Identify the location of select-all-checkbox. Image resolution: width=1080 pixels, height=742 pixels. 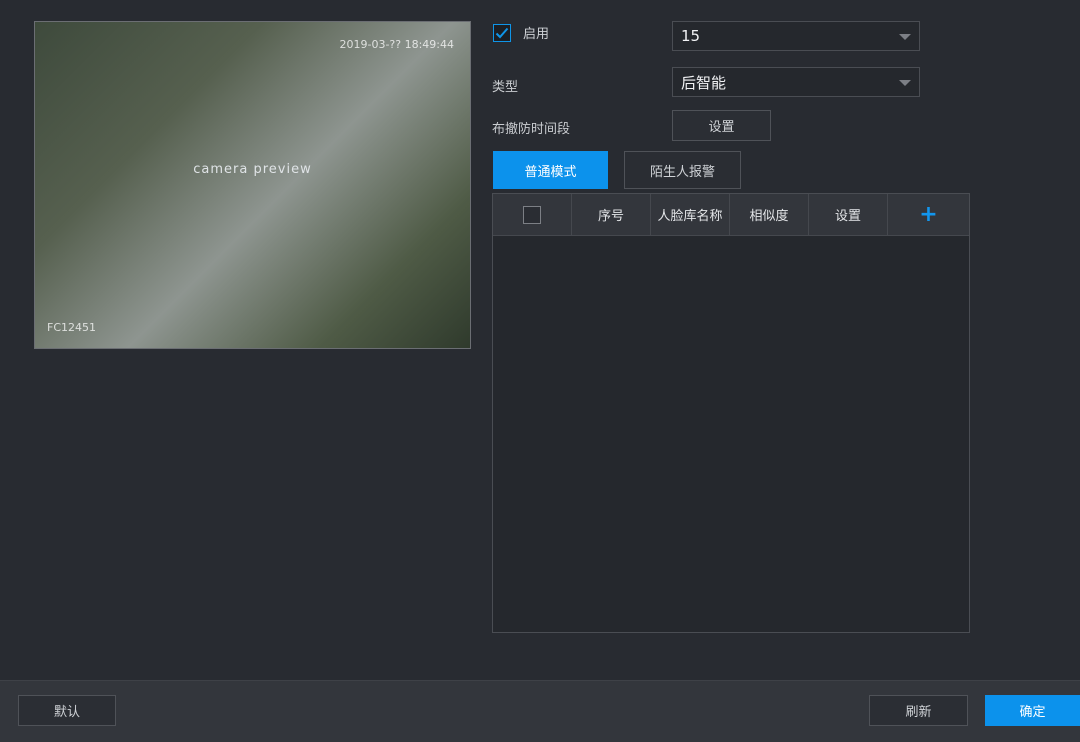
(532, 214).